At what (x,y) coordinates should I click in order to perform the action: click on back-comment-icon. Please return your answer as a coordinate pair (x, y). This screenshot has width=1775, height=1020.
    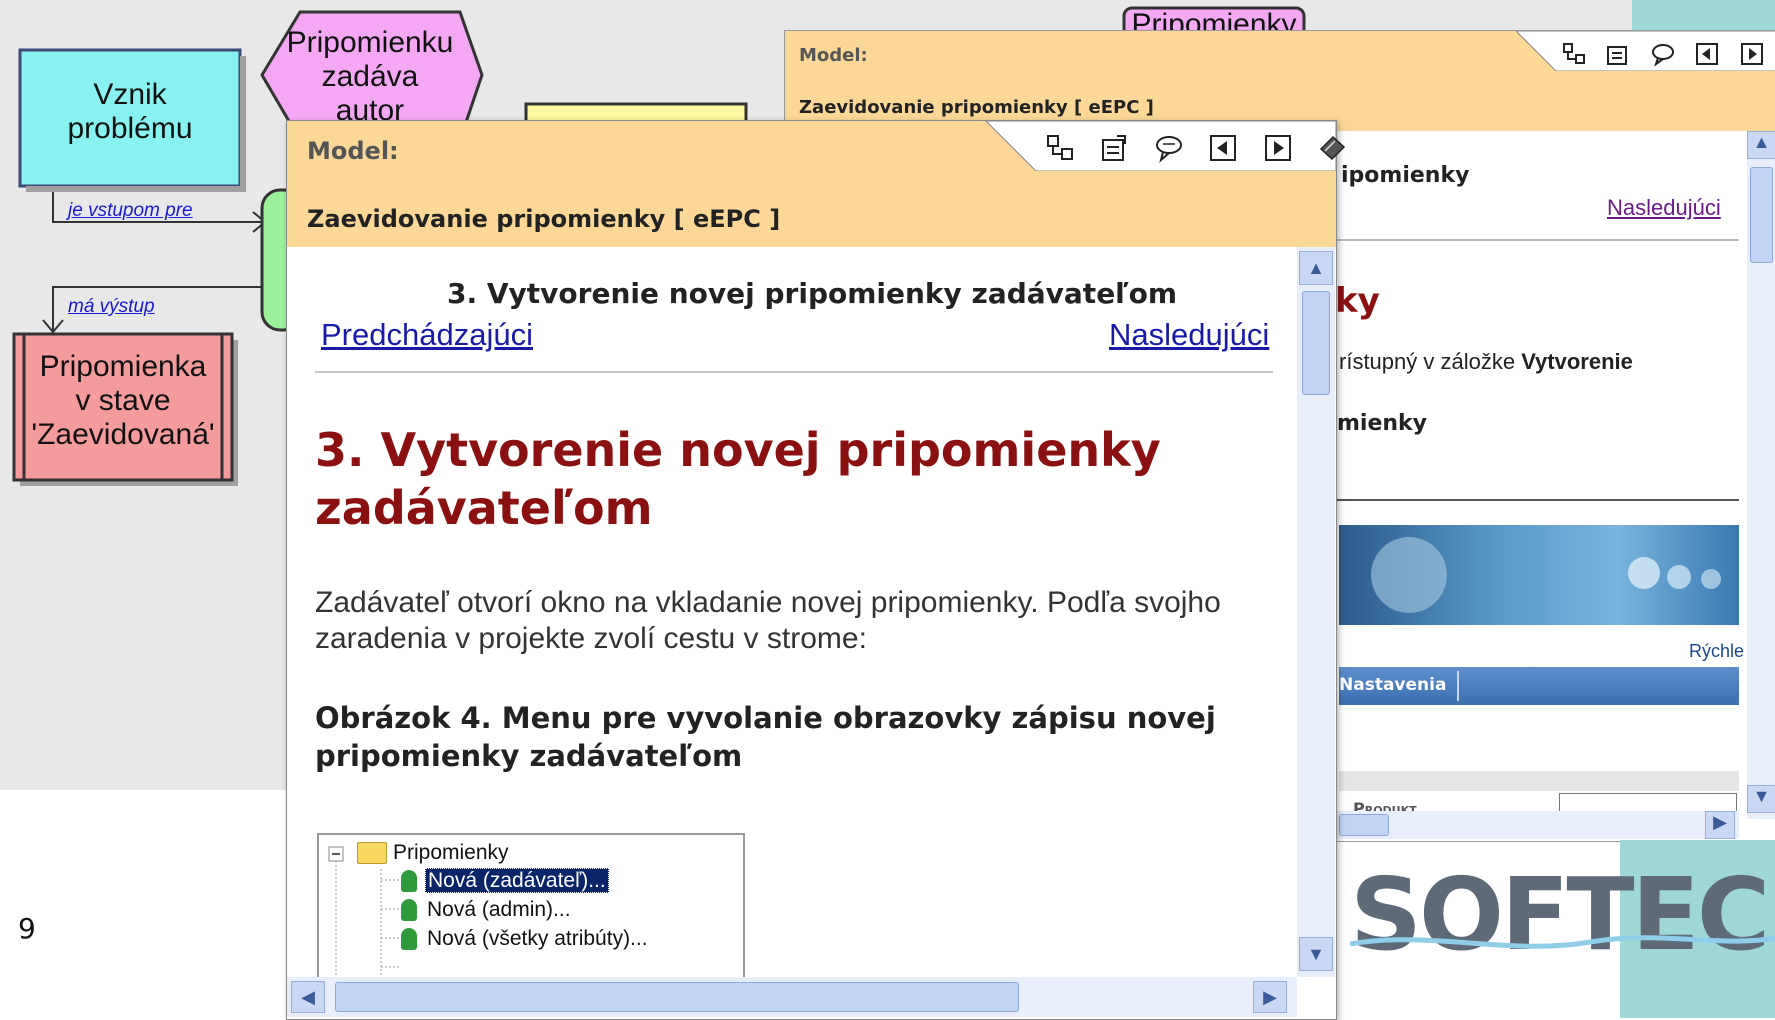
    Looking at the image, I should click on (1663, 54).